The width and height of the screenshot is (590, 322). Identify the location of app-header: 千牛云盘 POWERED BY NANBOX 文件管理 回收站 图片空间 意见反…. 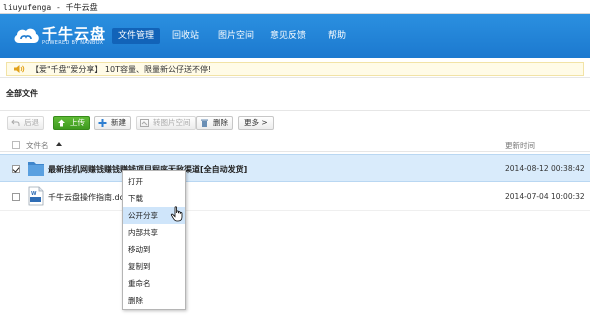
(295, 36).